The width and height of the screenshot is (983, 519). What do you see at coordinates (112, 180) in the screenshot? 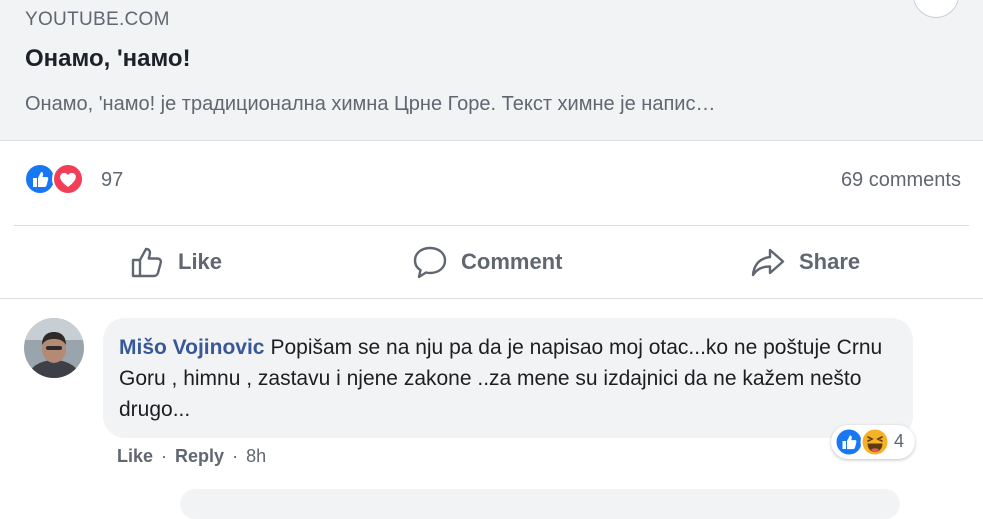
I see `reaction-count: 97` at bounding box center [112, 180].